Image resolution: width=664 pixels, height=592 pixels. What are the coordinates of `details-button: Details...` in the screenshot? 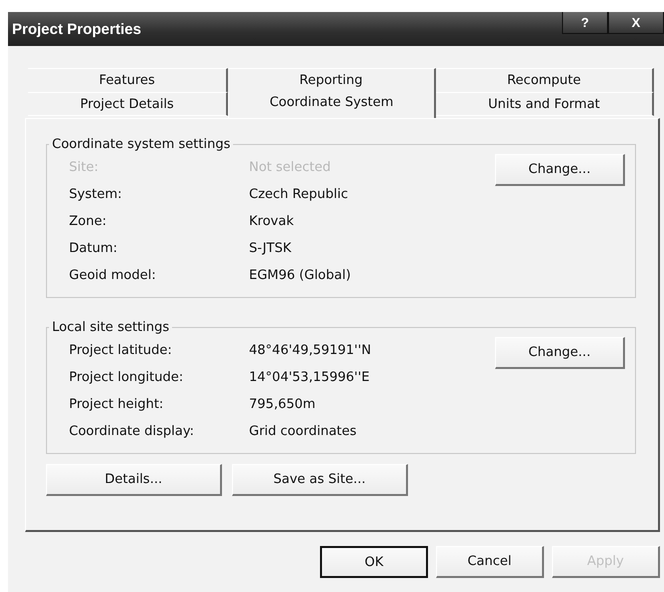 It's located at (134, 480).